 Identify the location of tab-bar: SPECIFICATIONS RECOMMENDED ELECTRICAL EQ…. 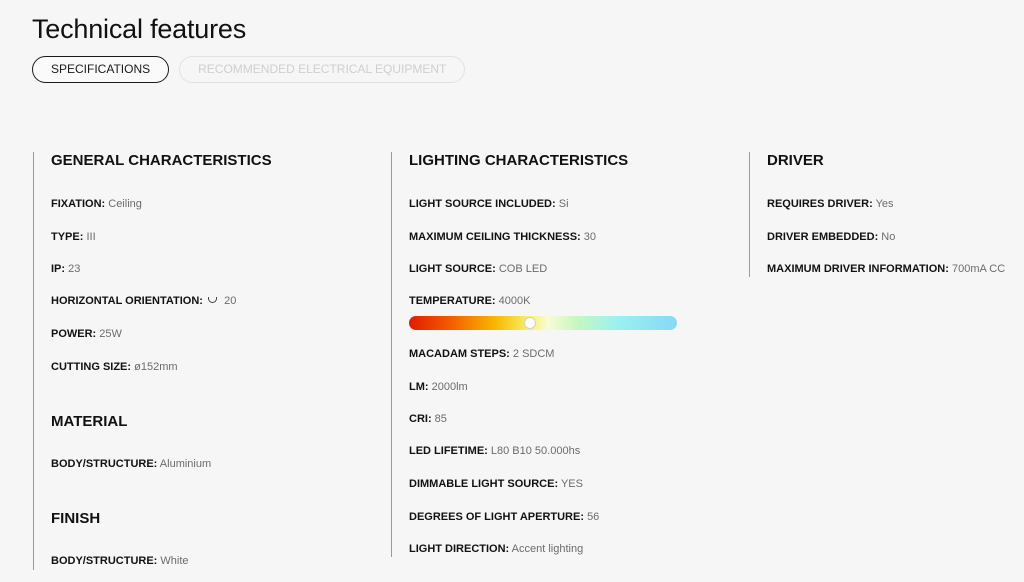
(249, 69).